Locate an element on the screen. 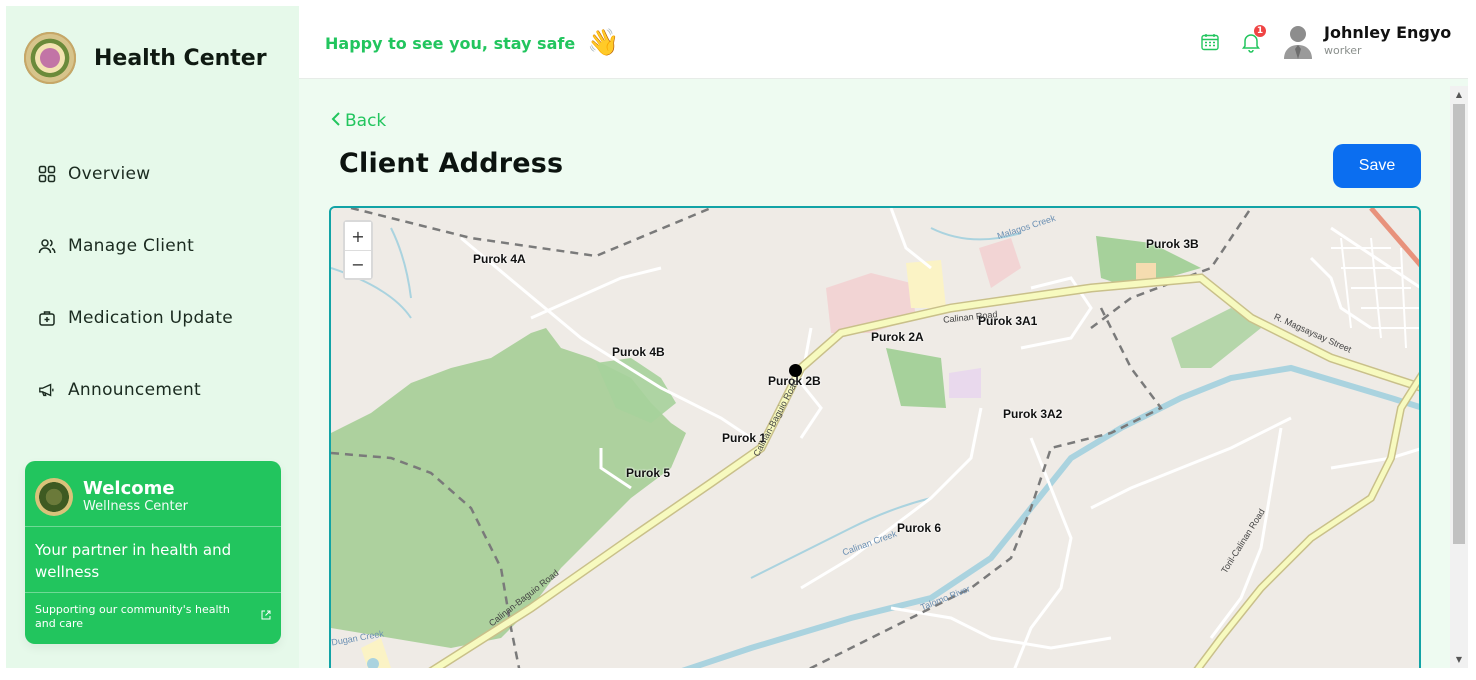 Image resolution: width=1476 pixels, height=680 pixels. back-link: Back is located at coordinates (358, 120).